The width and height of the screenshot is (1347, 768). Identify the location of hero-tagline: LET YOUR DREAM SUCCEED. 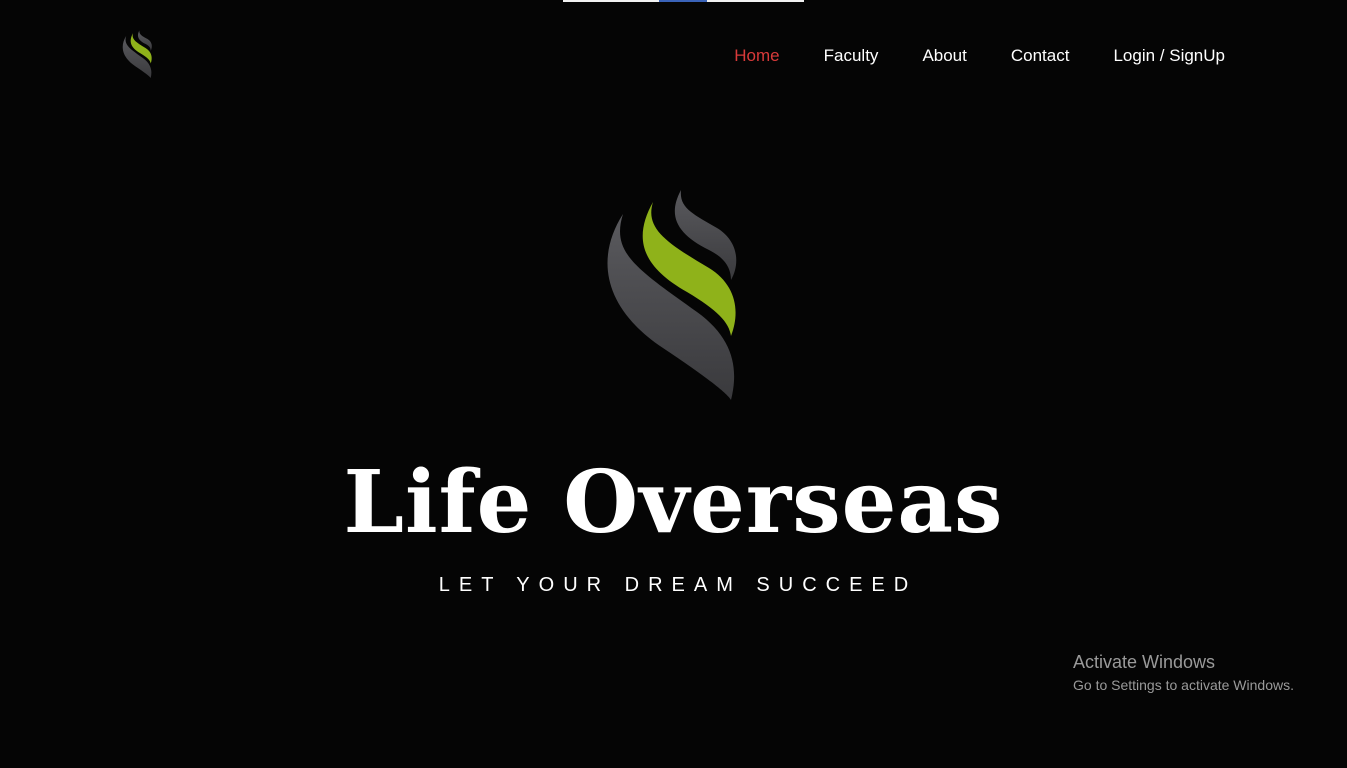
(678, 585).